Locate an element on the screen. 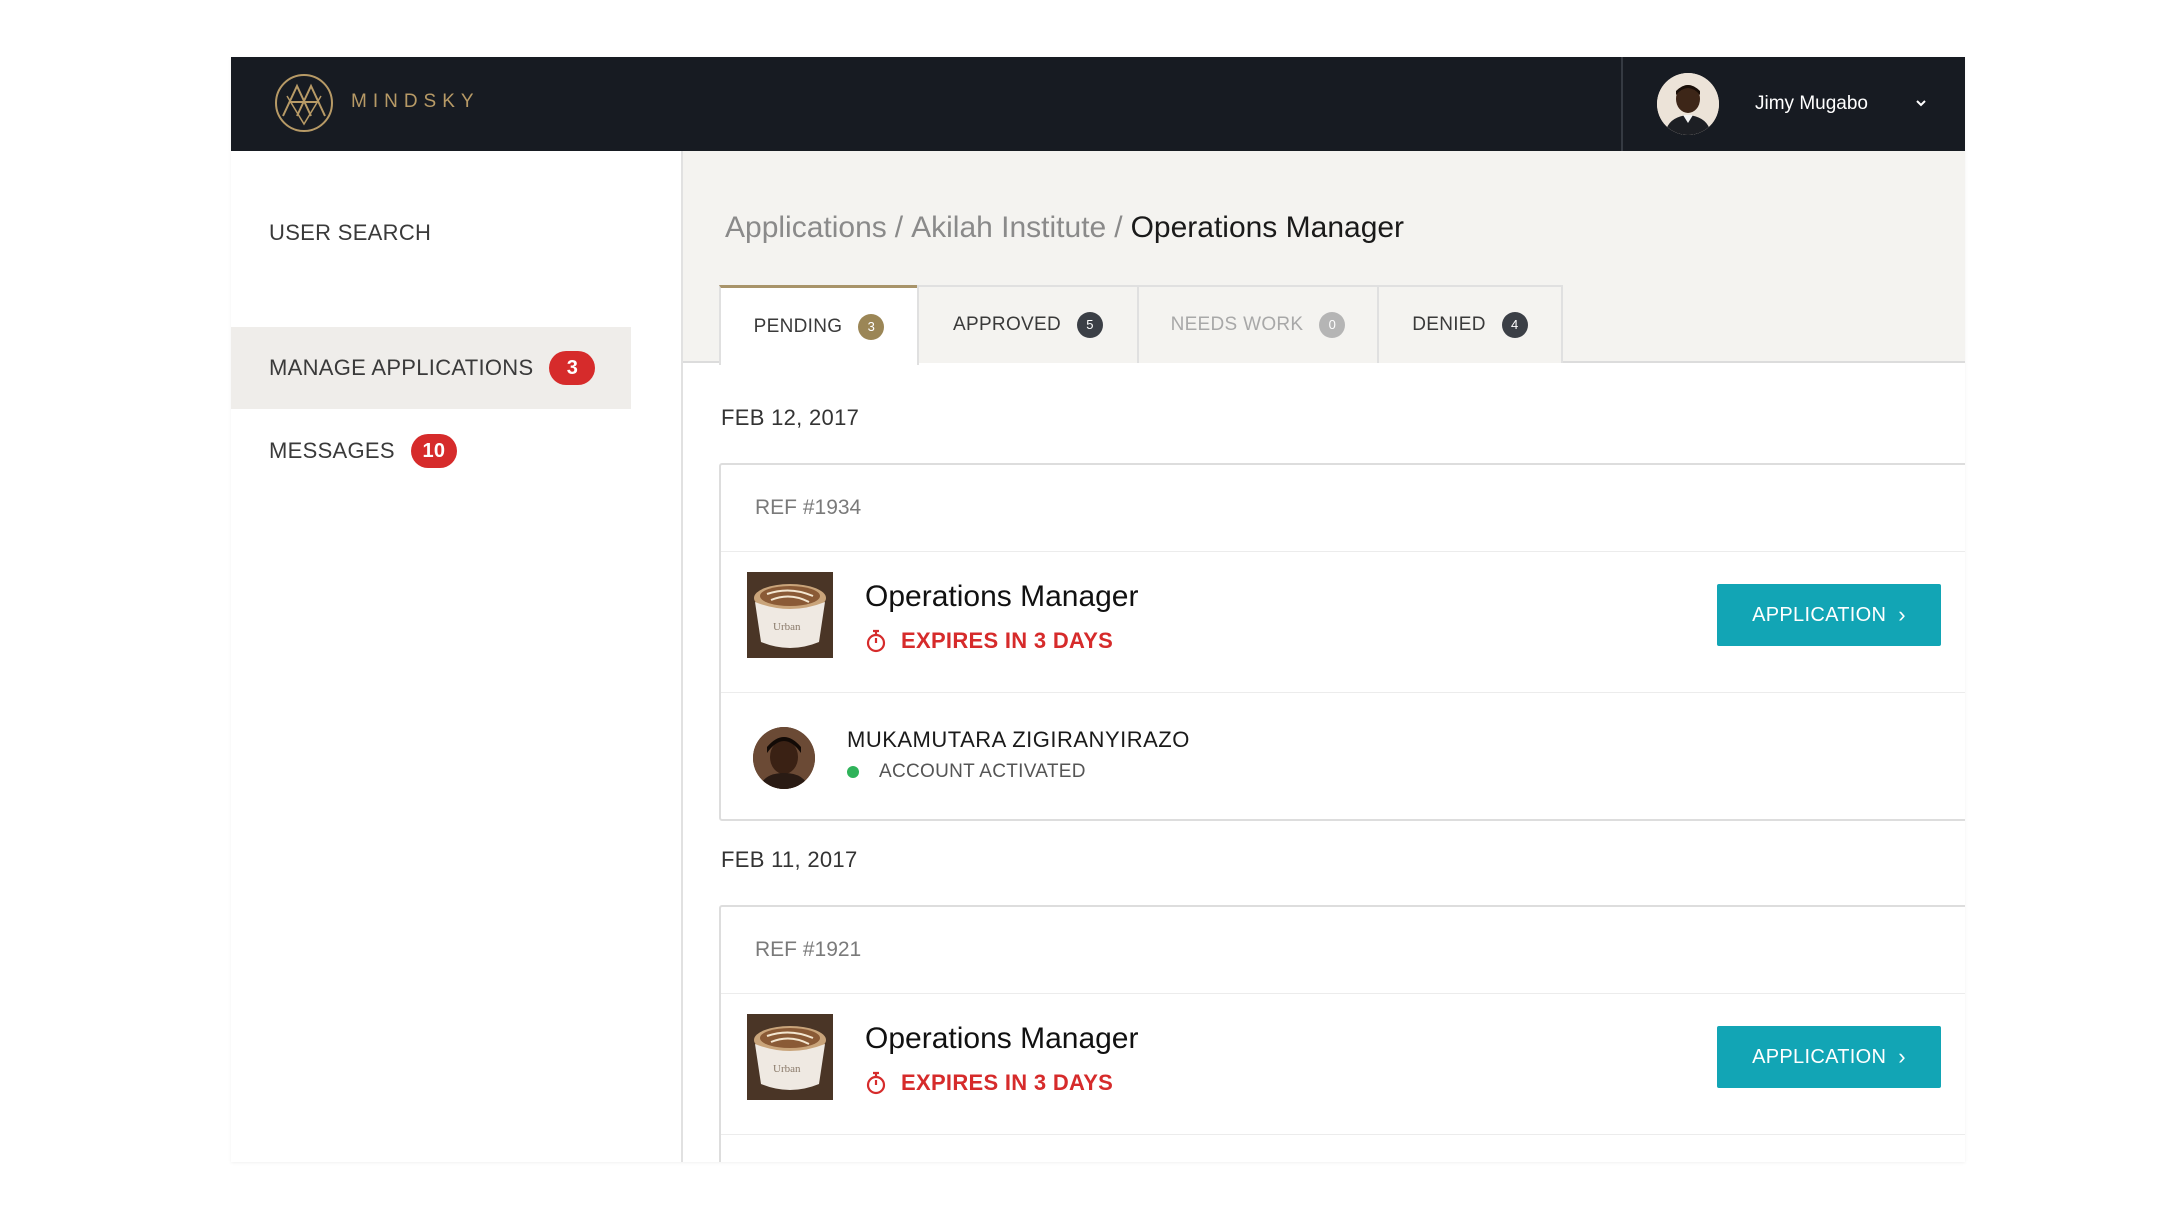 This screenshot has height=1214, width=2184. sidebar-item-label: MESSAGES is located at coordinates (332, 450).